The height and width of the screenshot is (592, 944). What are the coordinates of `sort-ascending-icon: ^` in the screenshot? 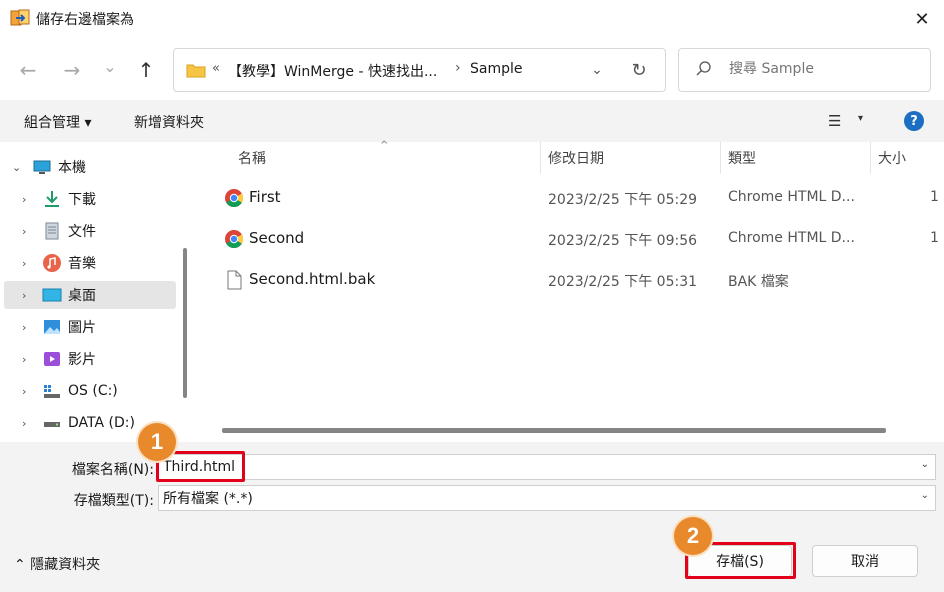 It's located at (384, 145).